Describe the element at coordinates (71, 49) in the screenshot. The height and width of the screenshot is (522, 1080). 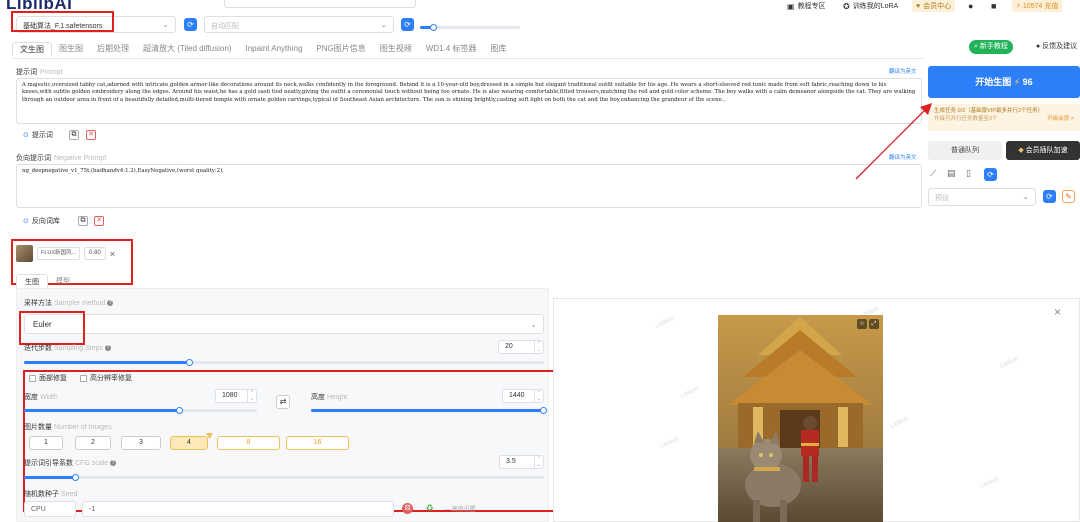
I see `tab-img2img: 图生图` at that location.